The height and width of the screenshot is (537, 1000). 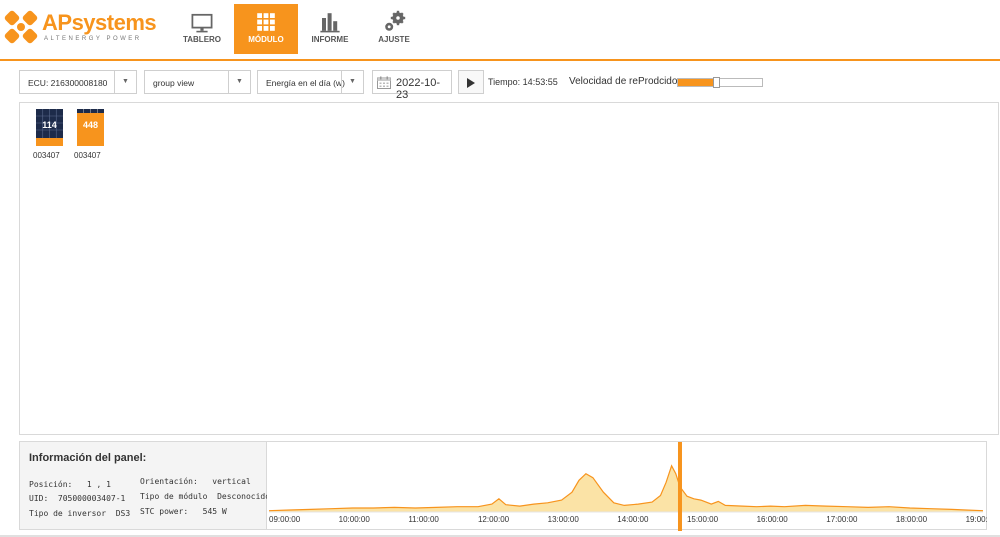 I want to click on position-row: Posición: 1 , 1, so click(x=70, y=484).